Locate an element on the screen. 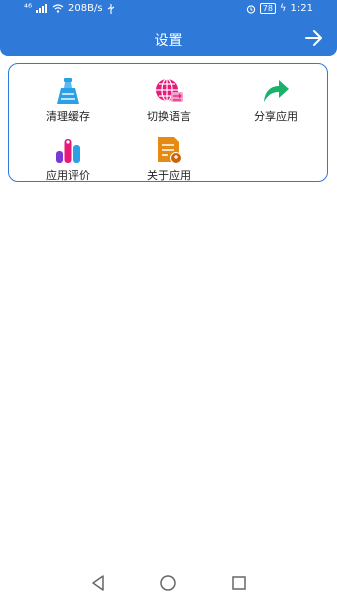 The height and width of the screenshot is (600, 337). share-app-item: 分享应用 is located at coordinates (276, 98).